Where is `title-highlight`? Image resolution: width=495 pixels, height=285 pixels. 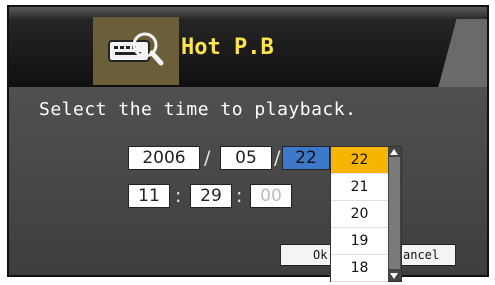
title-highlight is located at coordinates (248, 13).